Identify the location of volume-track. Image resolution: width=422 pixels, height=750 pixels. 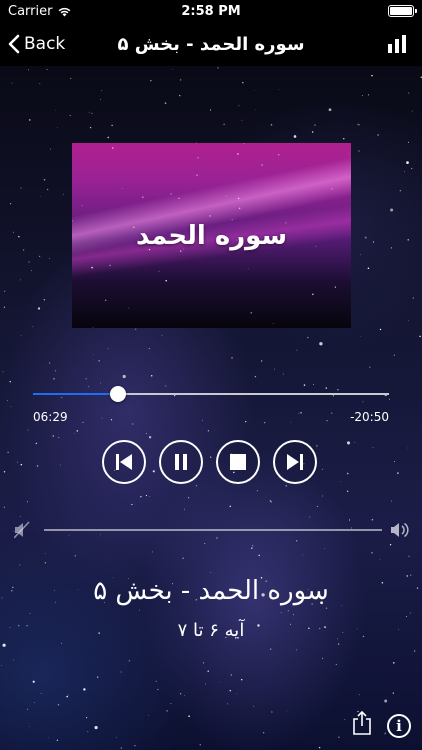
(213, 530).